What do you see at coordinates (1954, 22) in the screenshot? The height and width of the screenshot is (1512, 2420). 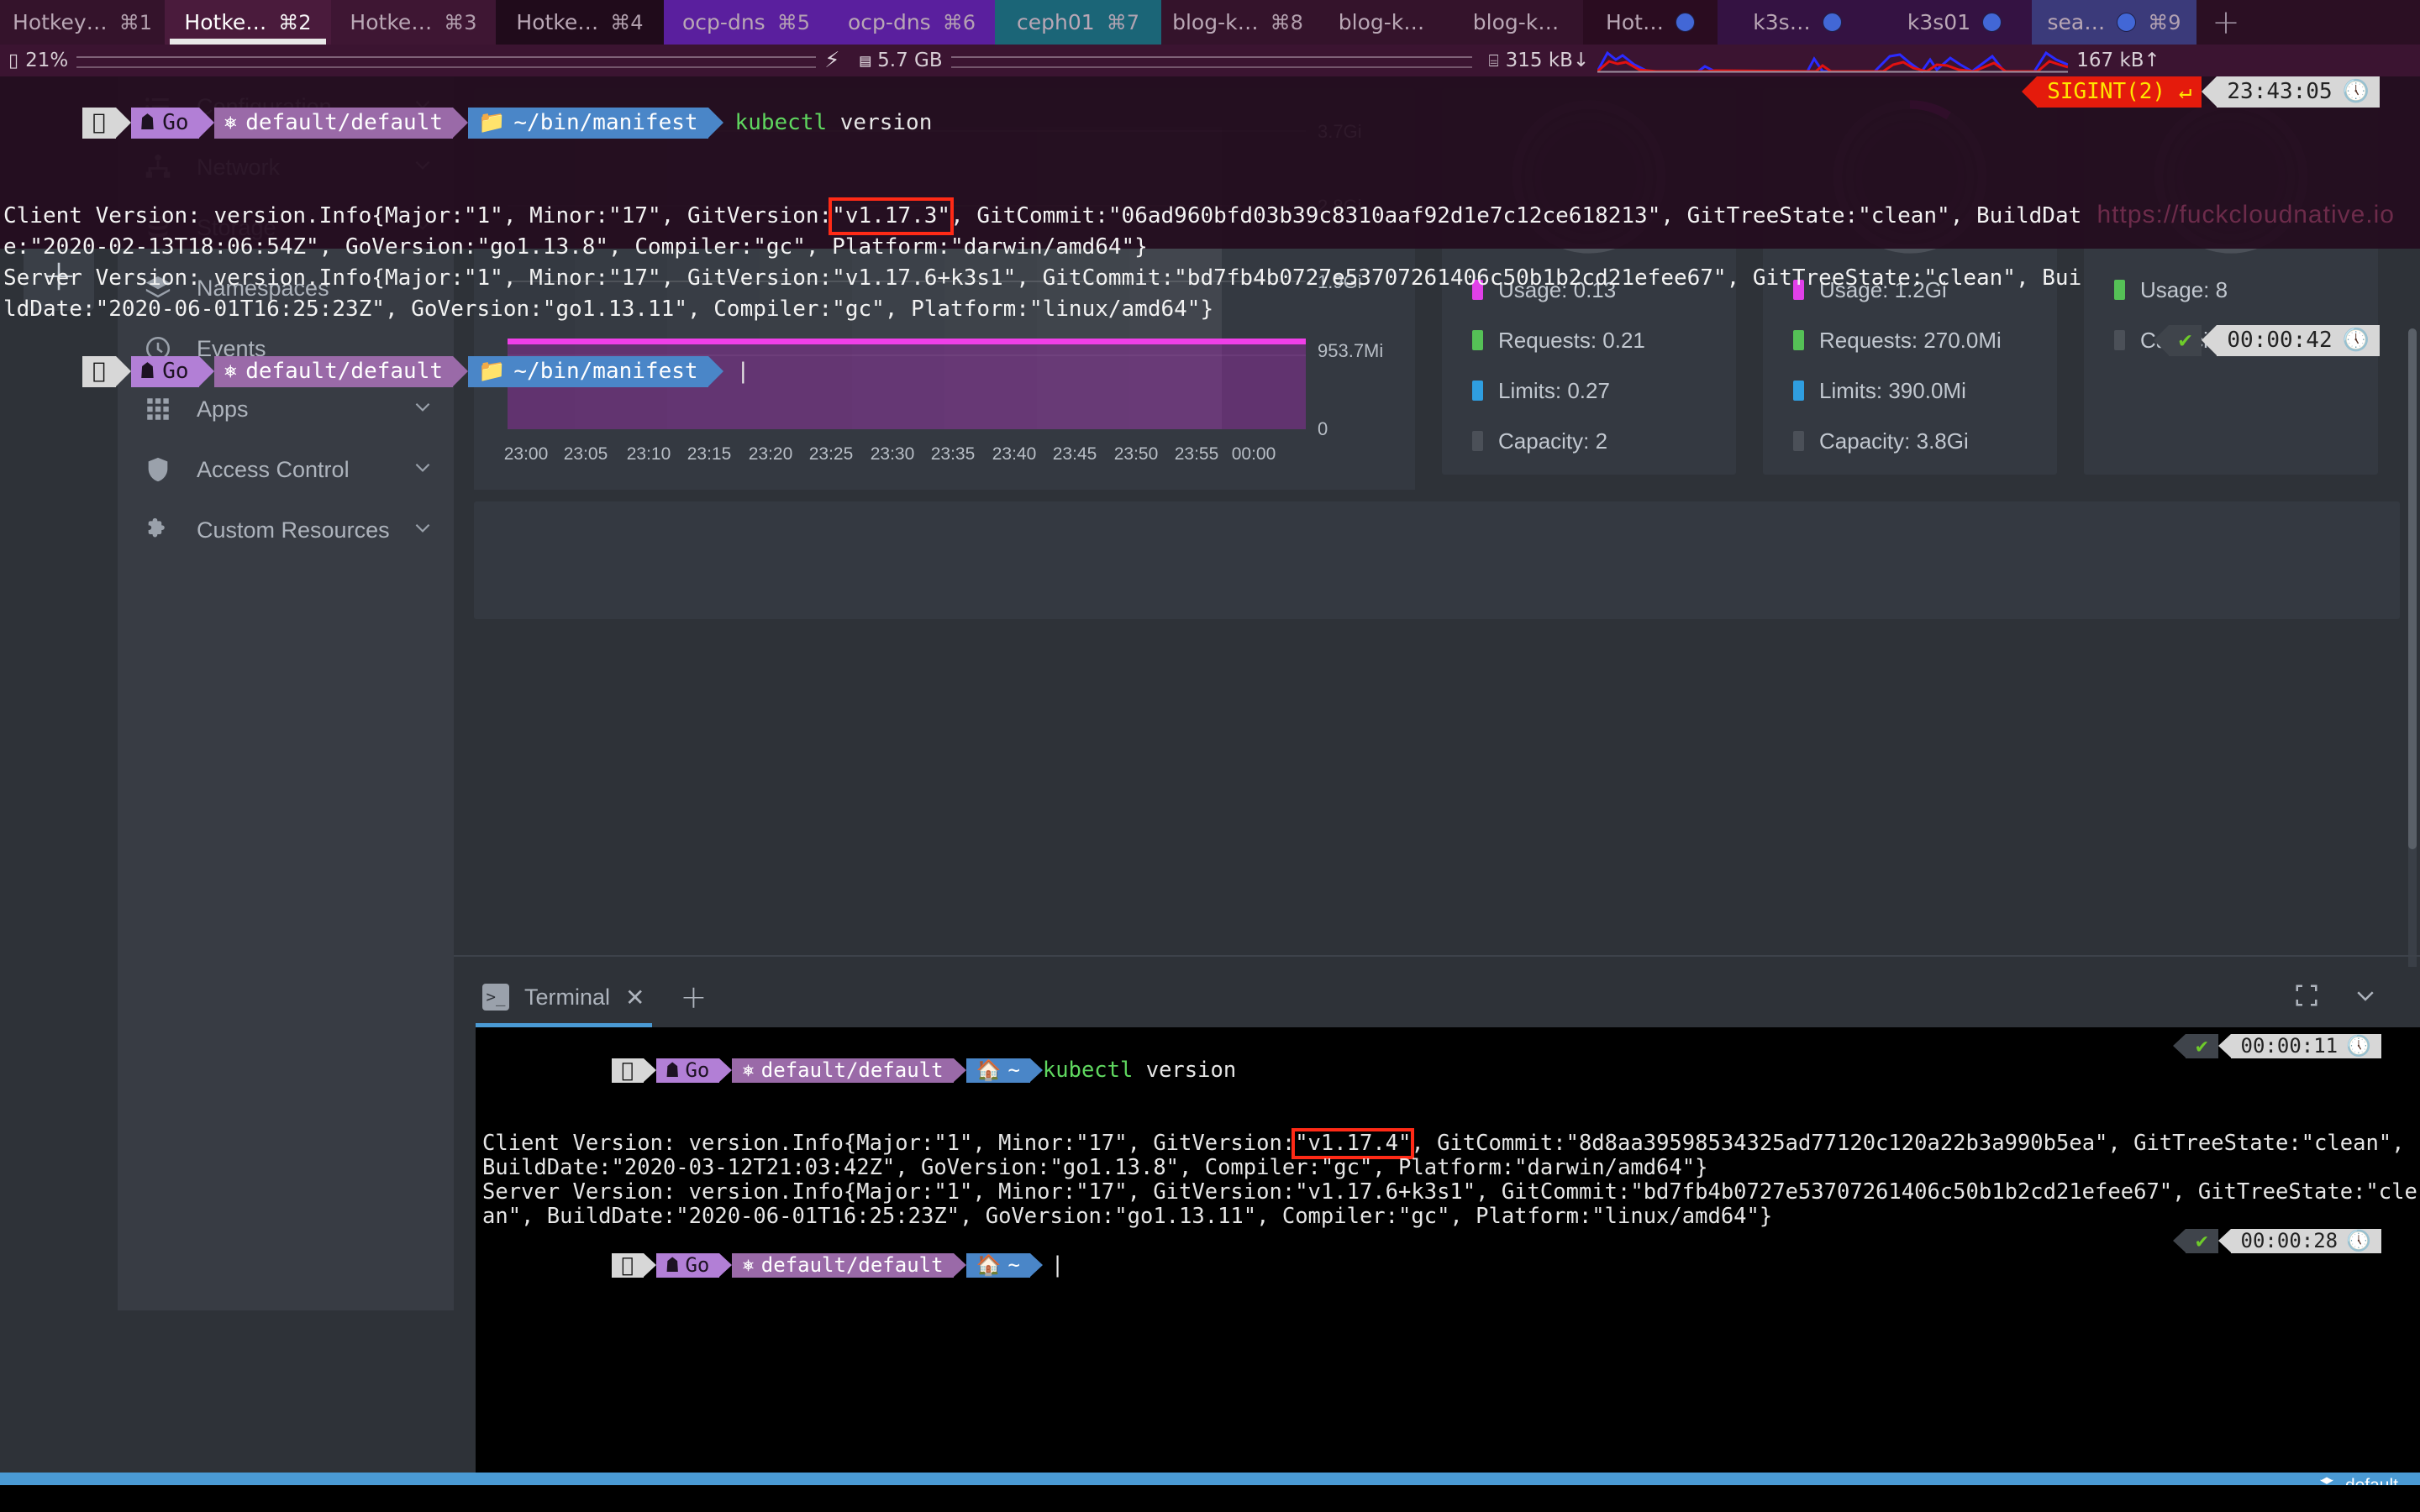 I see `tab-12: k3s01` at bounding box center [1954, 22].